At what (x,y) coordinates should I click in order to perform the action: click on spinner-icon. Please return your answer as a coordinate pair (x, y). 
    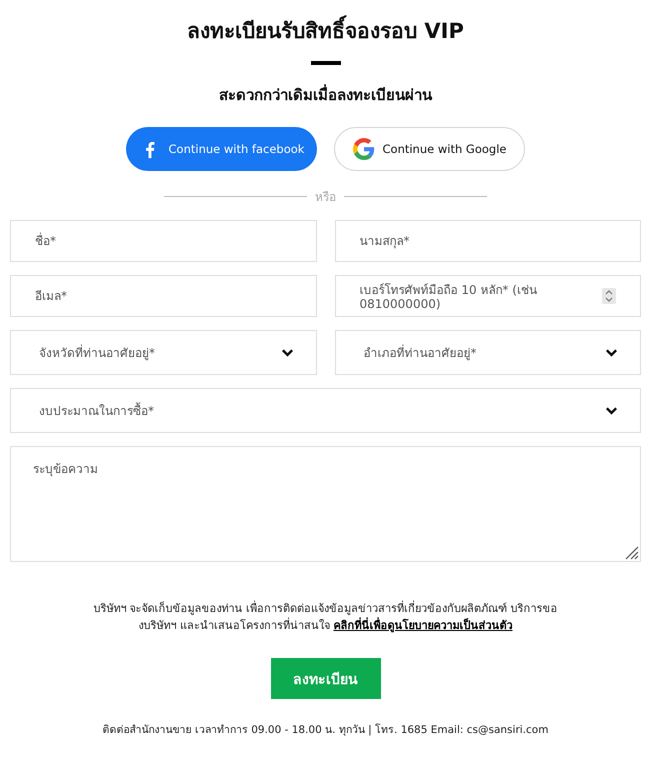
    Looking at the image, I should click on (609, 296).